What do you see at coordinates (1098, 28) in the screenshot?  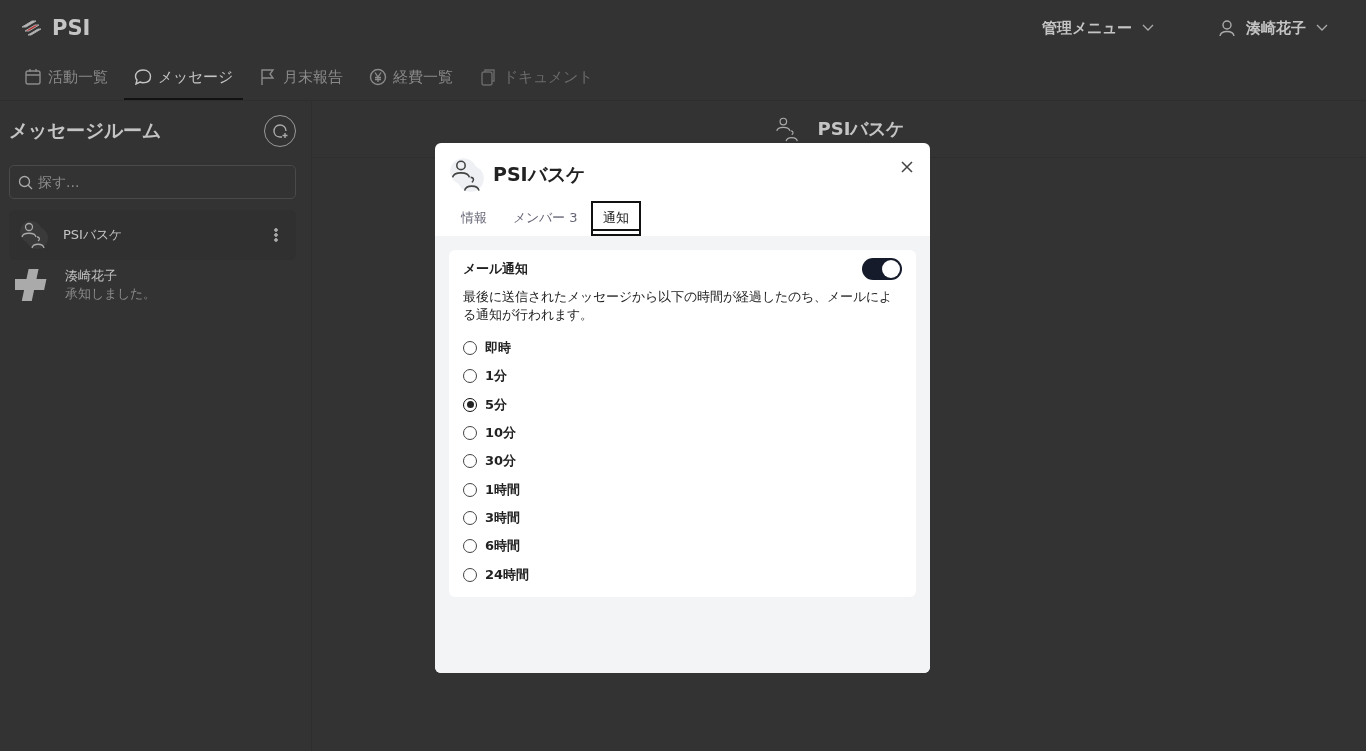 I see `admin-menu: 管理メニュー` at bounding box center [1098, 28].